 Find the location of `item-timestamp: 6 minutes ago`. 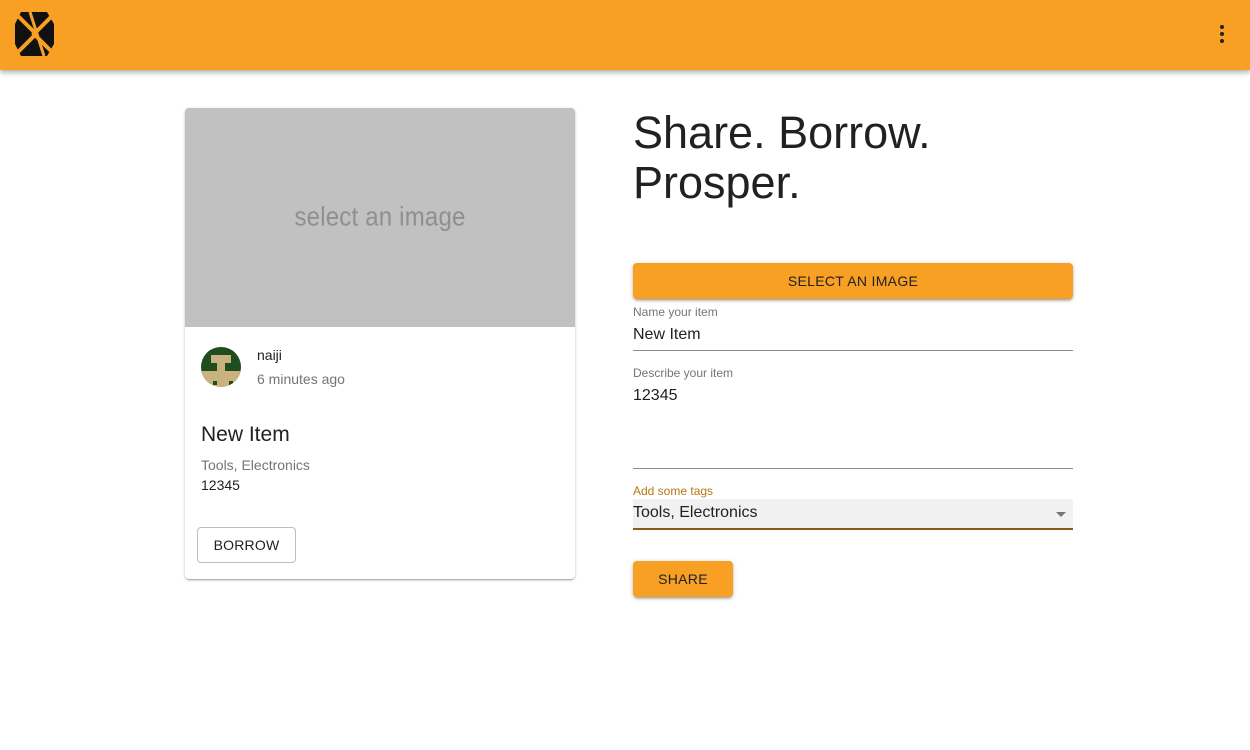

item-timestamp: 6 minutes ago is located at coordinates (301, 379).